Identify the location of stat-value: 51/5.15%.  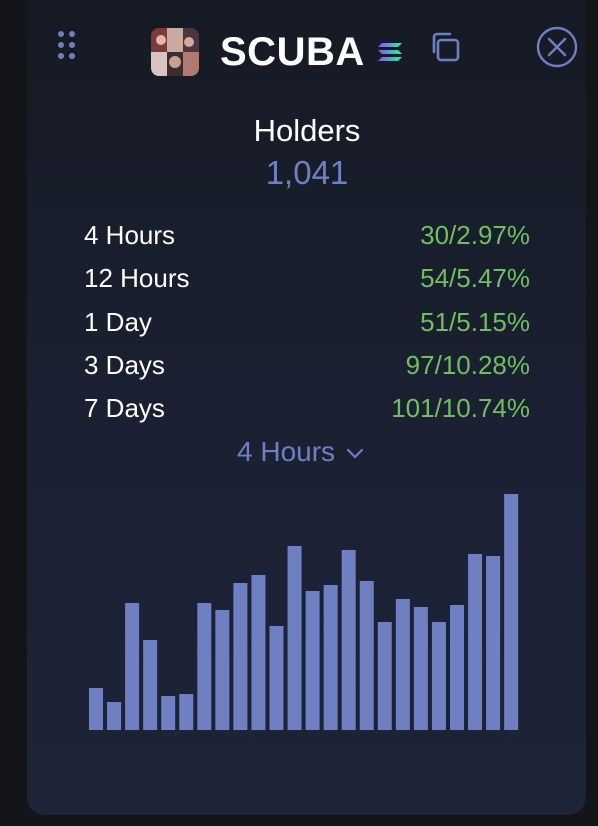
(475, 321).